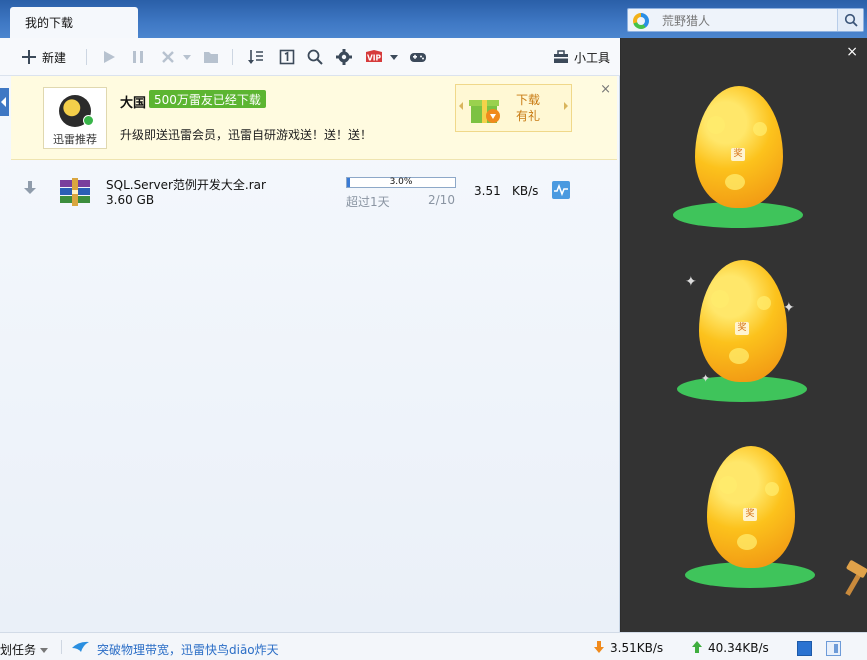  I want to click on news-link: 突破物理带宽，迅雷快鸟diāo炸天, so click(188, 649).